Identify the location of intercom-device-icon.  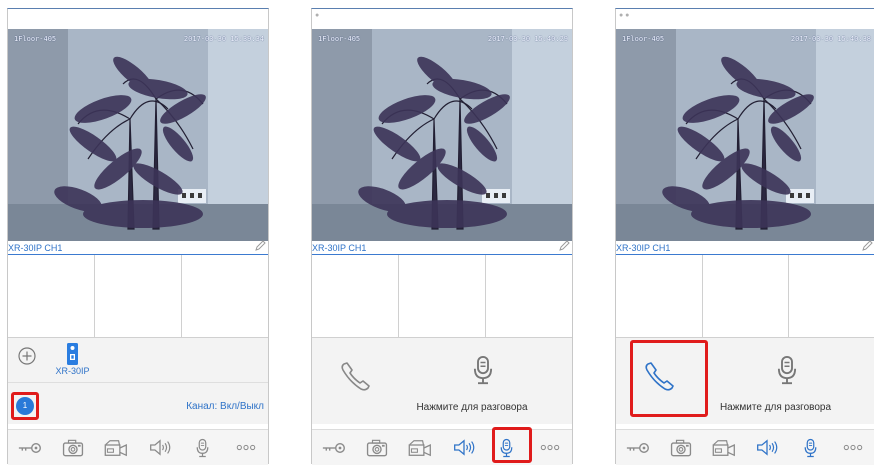
(72, 354).